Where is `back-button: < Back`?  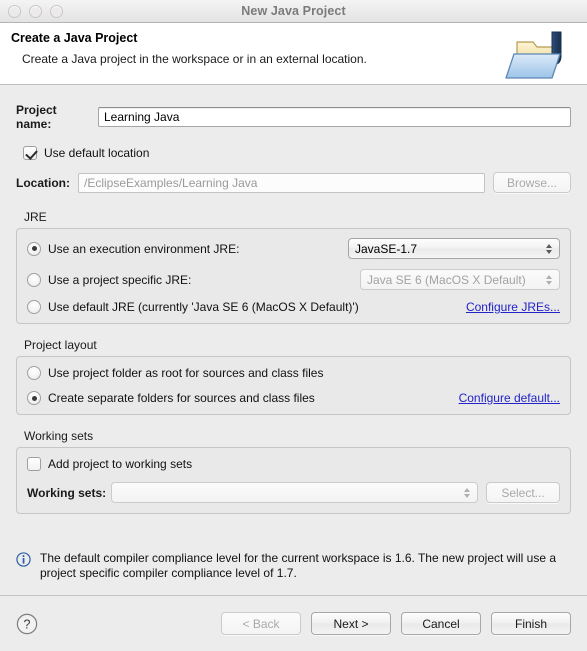 back-button: < Back is located at coordinates (261, 623).